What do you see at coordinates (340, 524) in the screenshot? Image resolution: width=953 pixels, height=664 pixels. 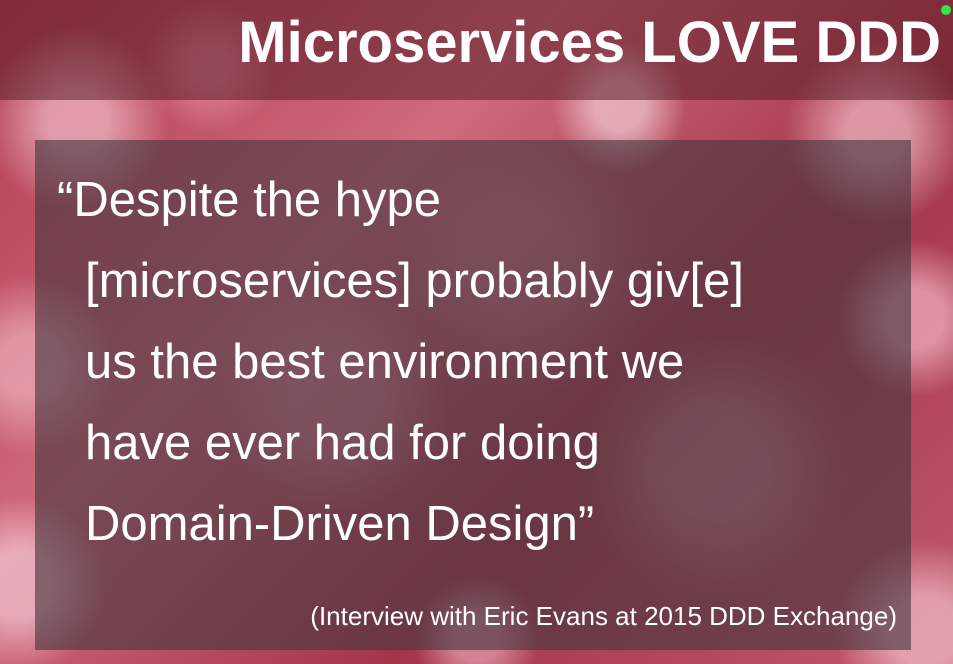 I see `quote-line: Domain-Driven Design”` at bounding box center [340, 524].